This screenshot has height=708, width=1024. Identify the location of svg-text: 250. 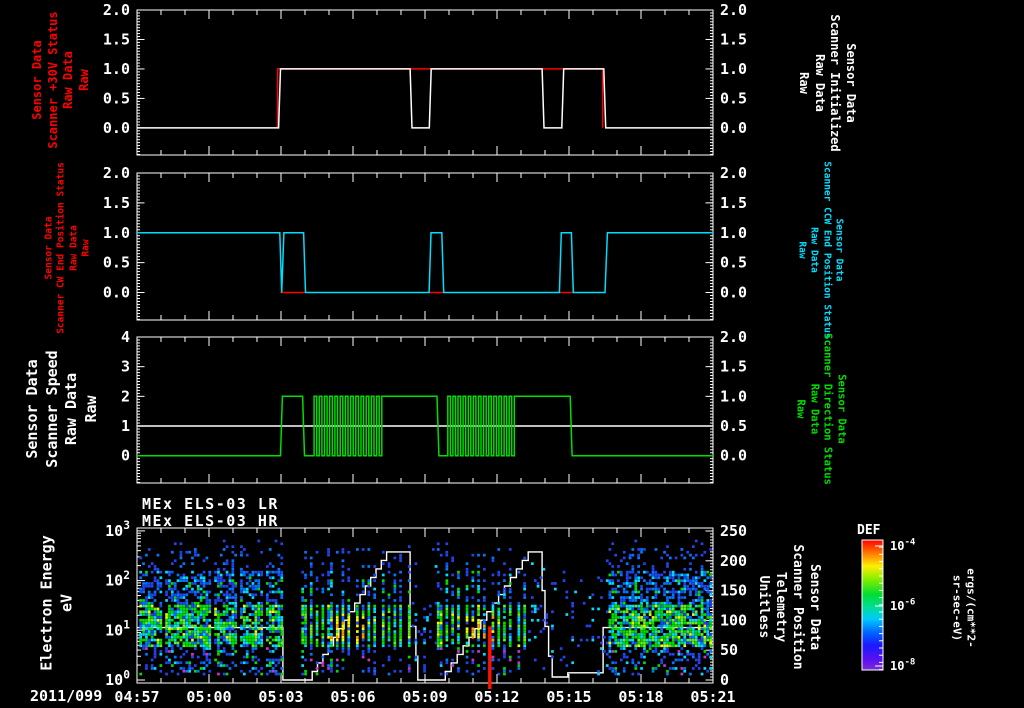
(733, 531).